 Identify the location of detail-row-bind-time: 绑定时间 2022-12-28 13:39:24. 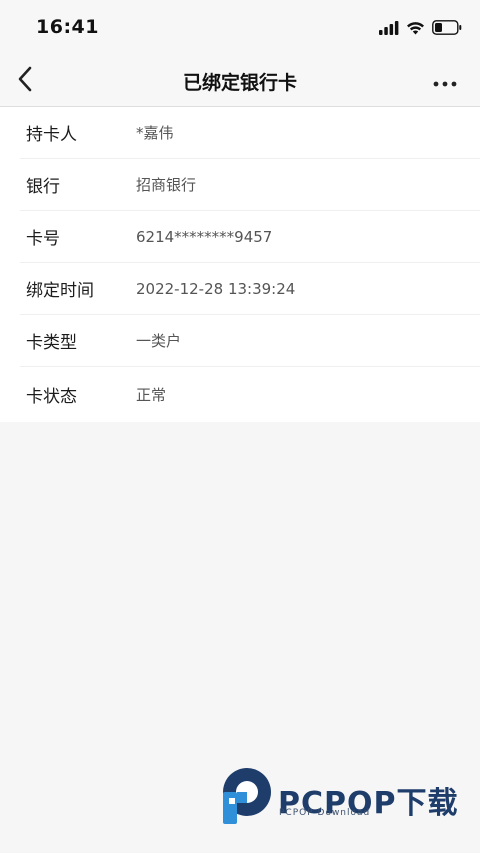
(250, 289).